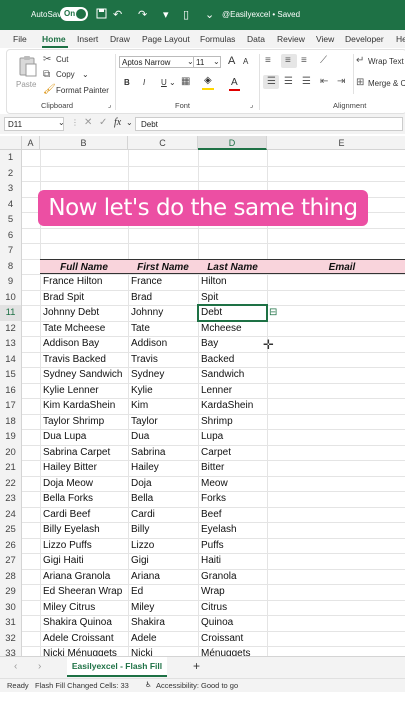 The image size is (405, 720). I want to click on decrease-indent-icon: ⇤, so click(324, 81).